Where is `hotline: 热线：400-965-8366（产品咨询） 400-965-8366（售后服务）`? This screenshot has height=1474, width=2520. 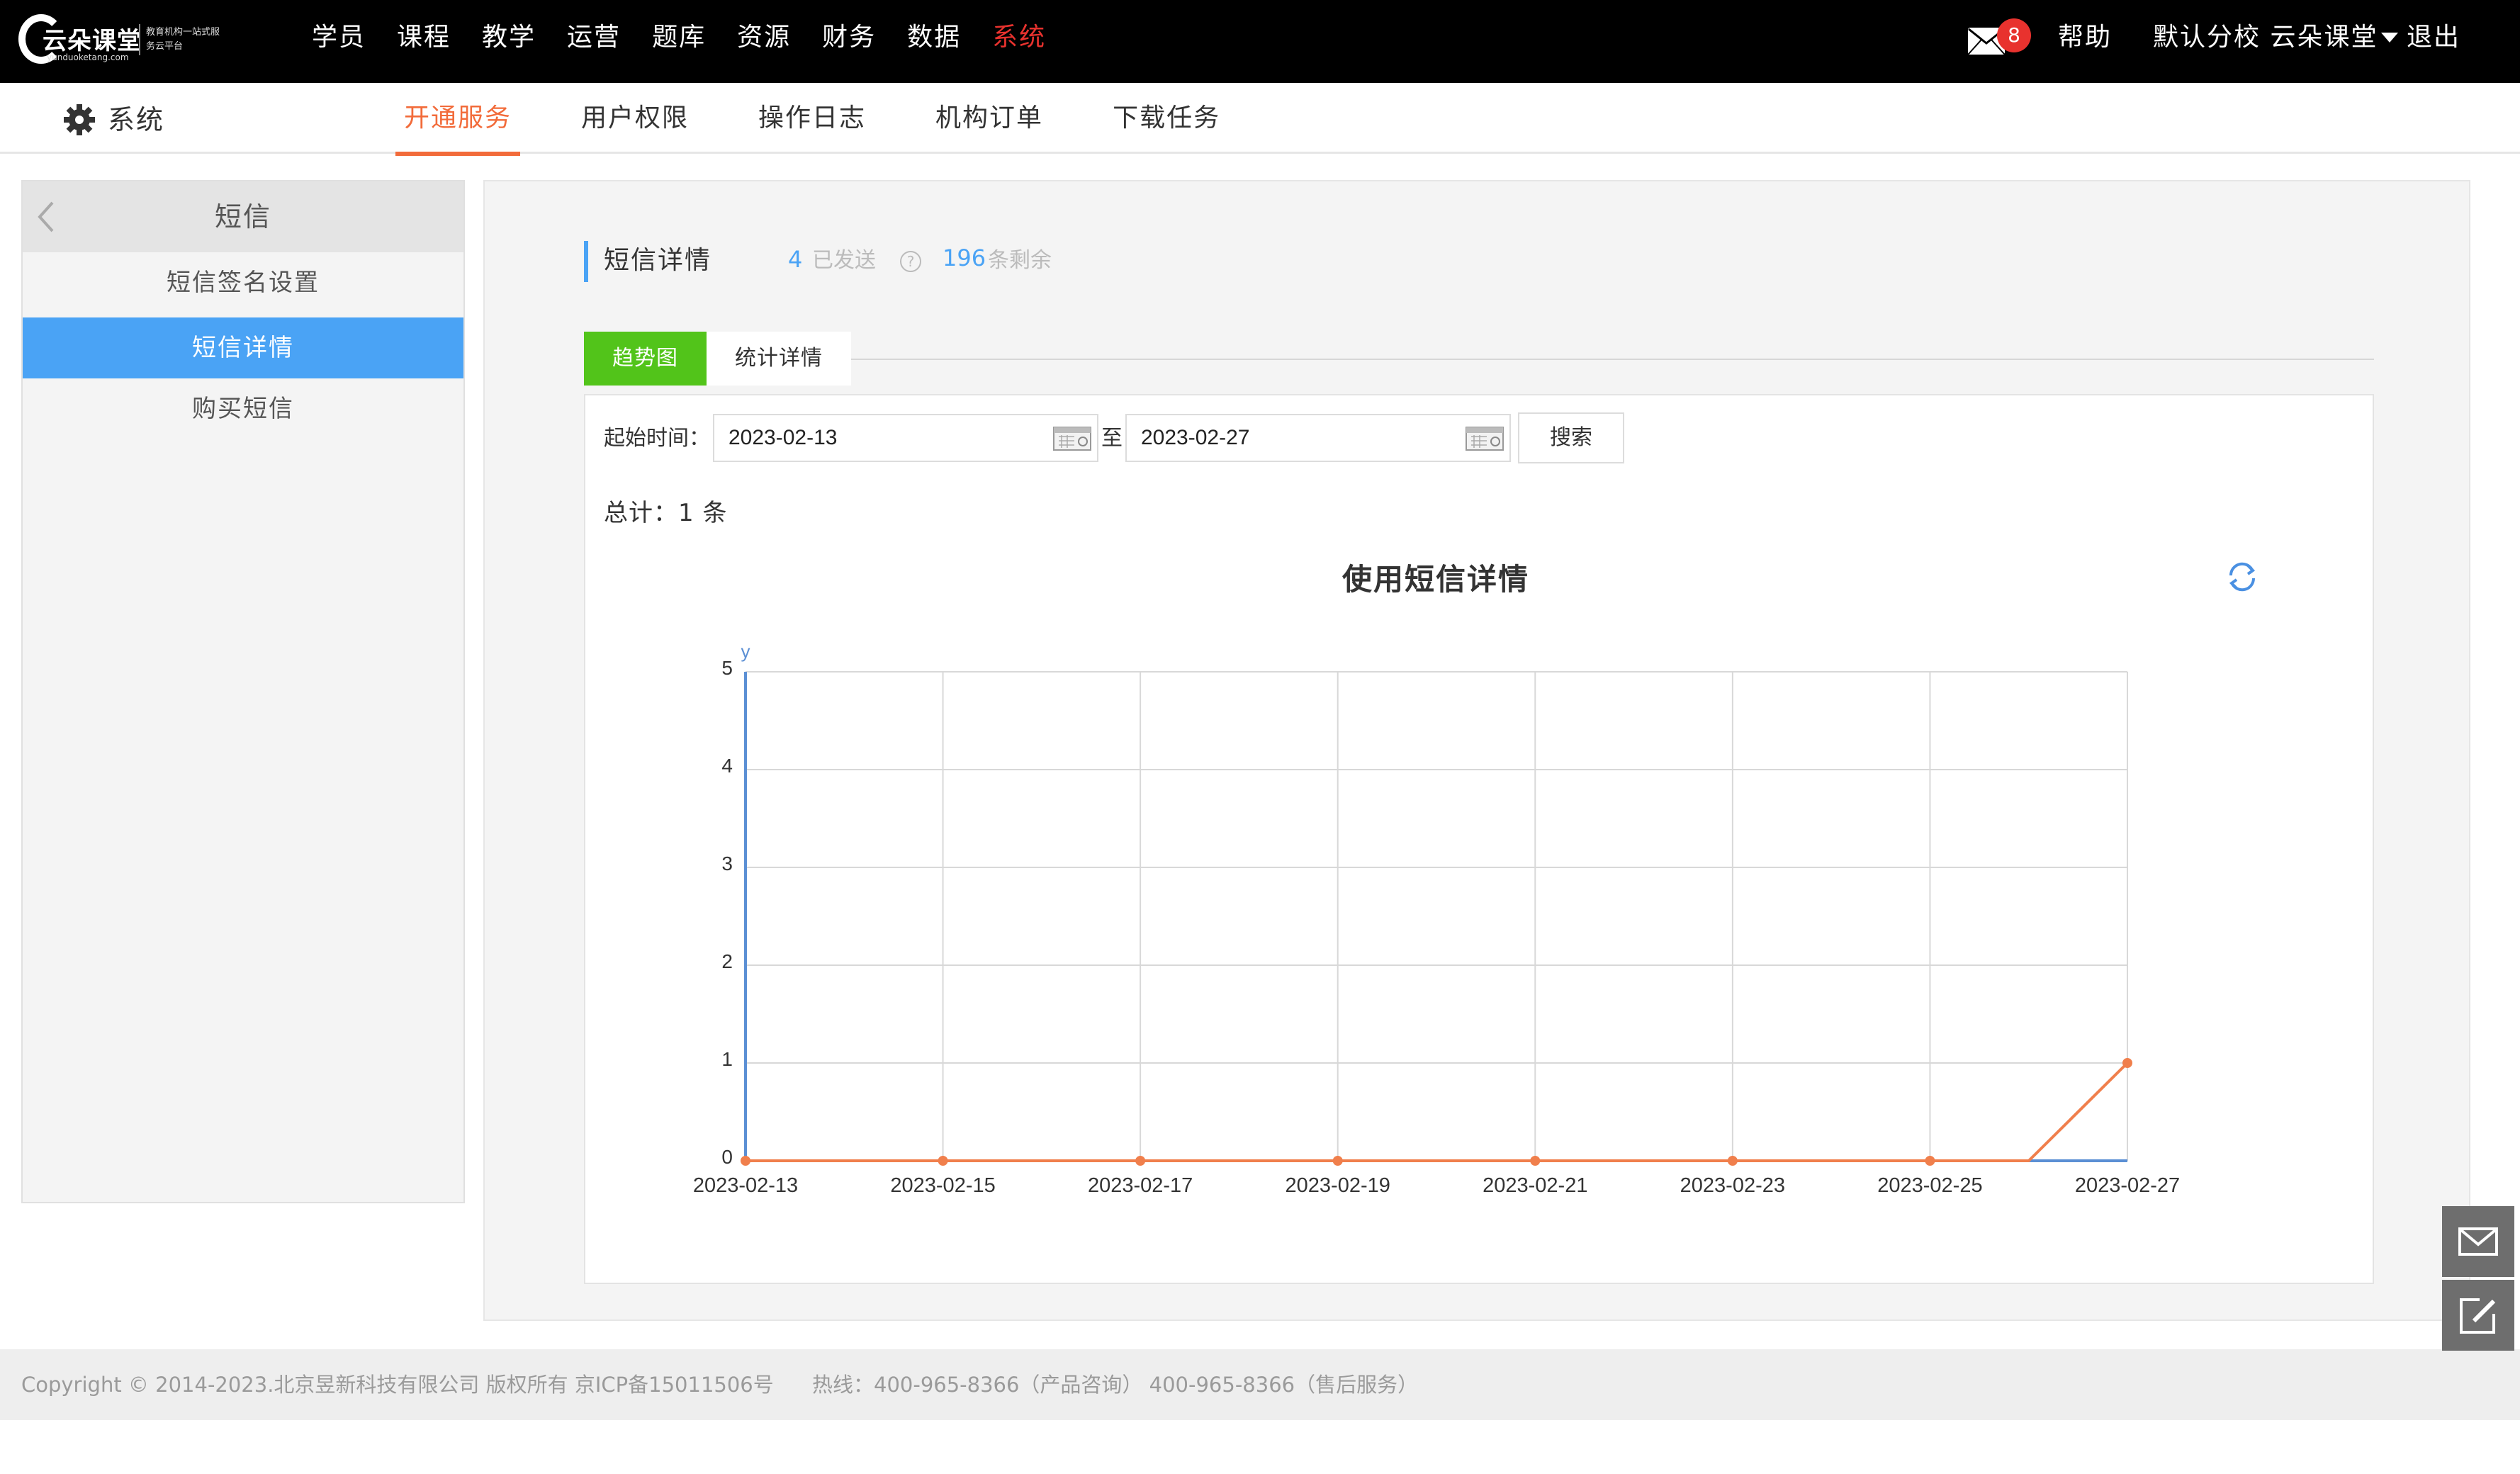
hotline: 热线：400-965-8366（产品咨询） 400-965-8366（售后服务） is located at coordinates (1115, 1385).